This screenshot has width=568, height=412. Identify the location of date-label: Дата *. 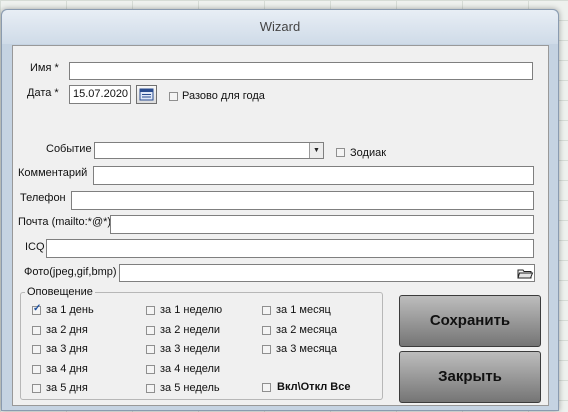
(43, 93).